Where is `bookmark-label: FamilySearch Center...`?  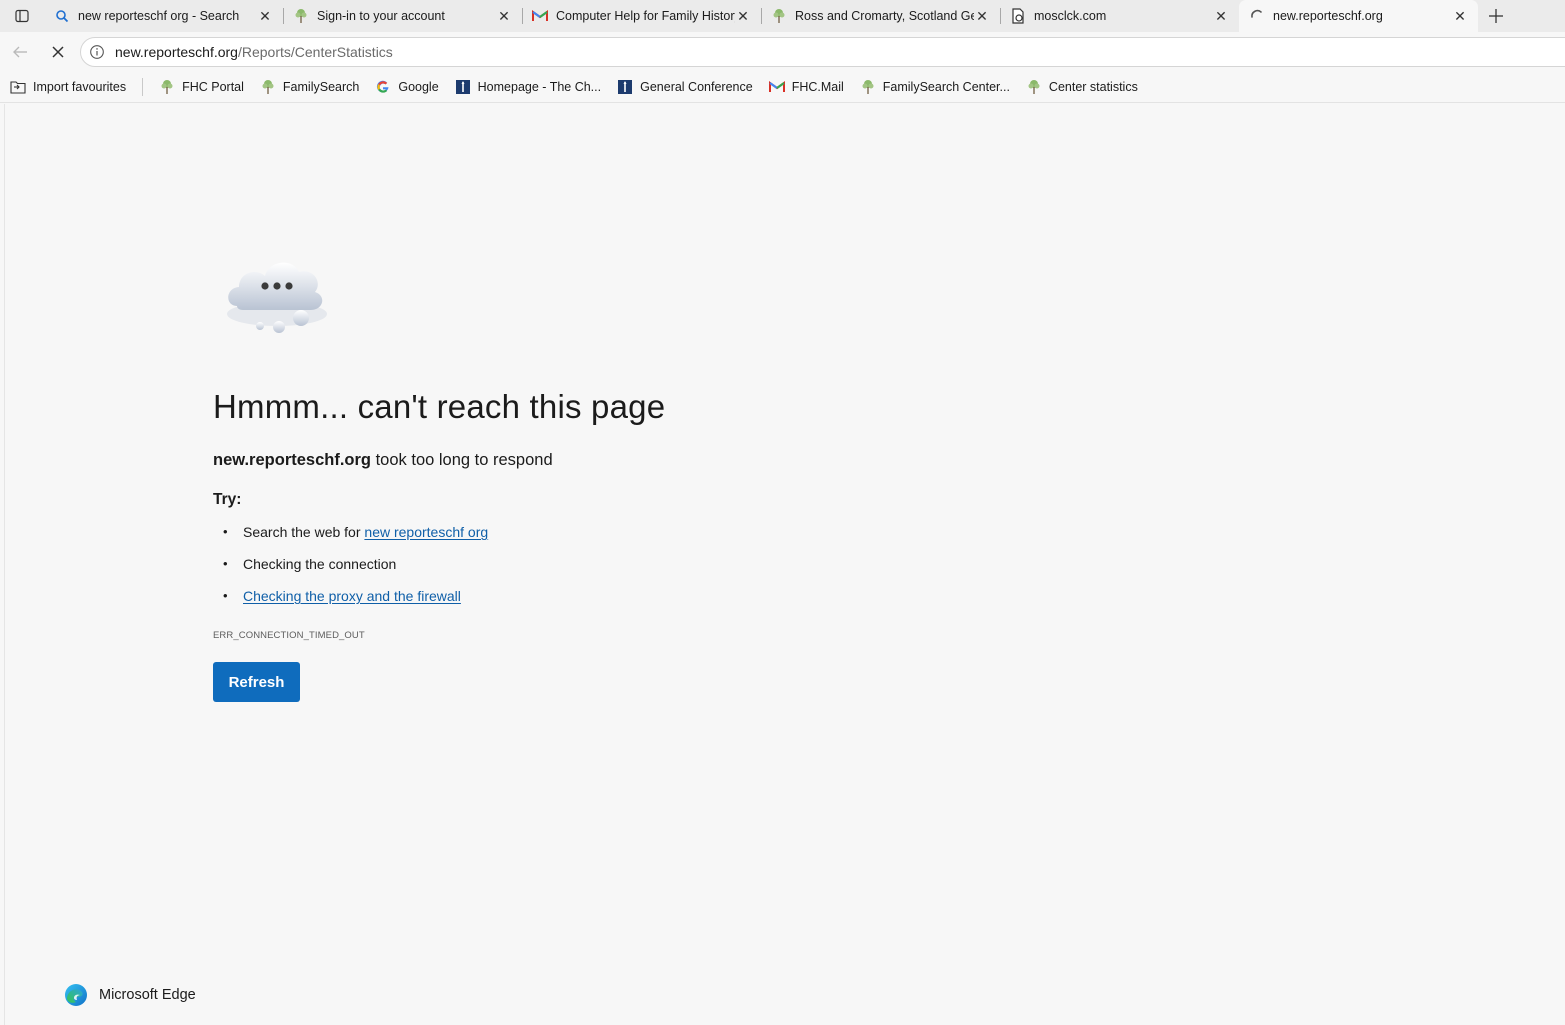 bookmark-label: FamilySearch Center... is located at coordinates (946, 87).